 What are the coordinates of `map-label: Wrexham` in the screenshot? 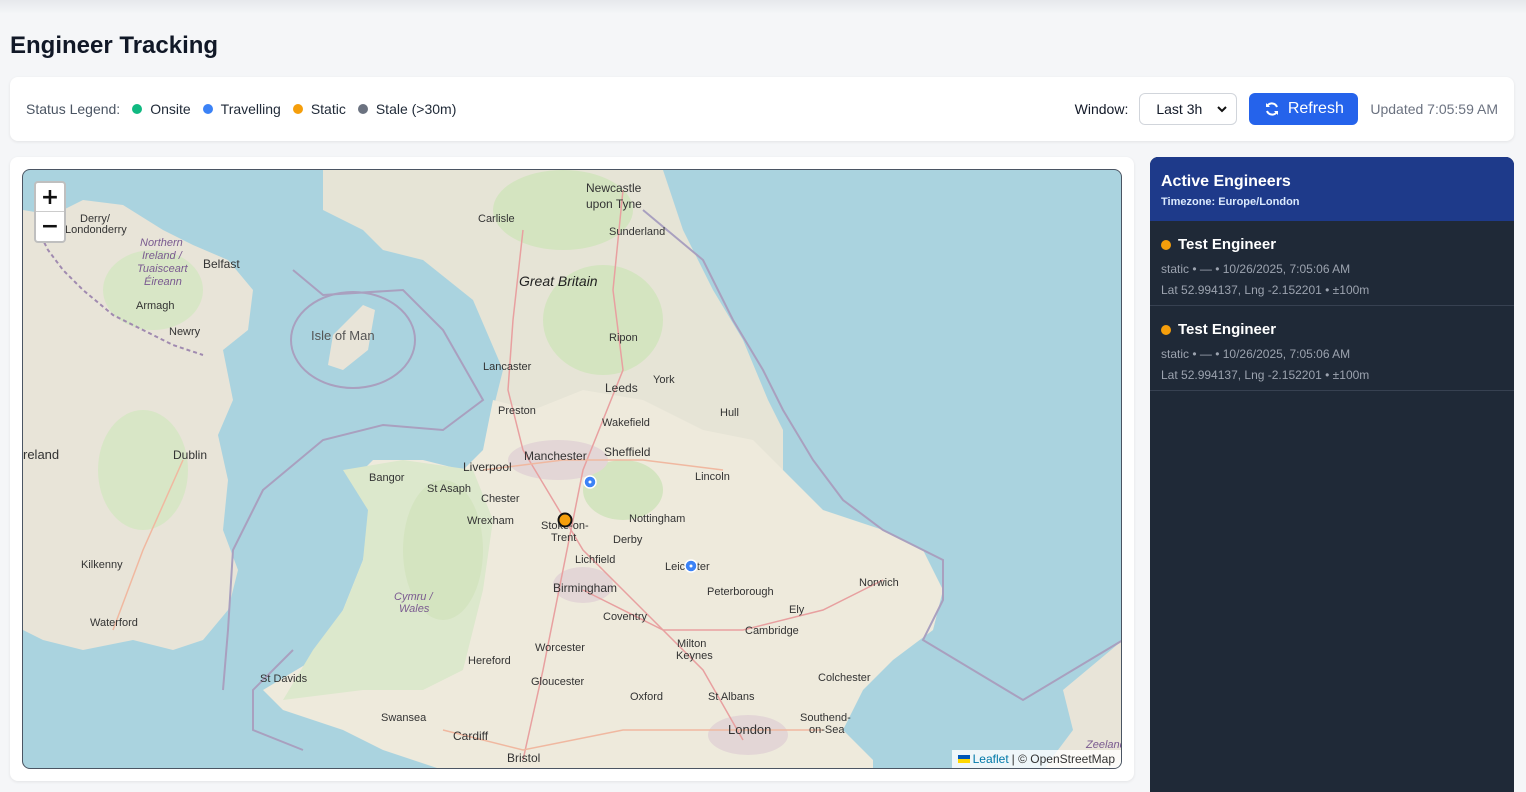 It's located at (490, 521).